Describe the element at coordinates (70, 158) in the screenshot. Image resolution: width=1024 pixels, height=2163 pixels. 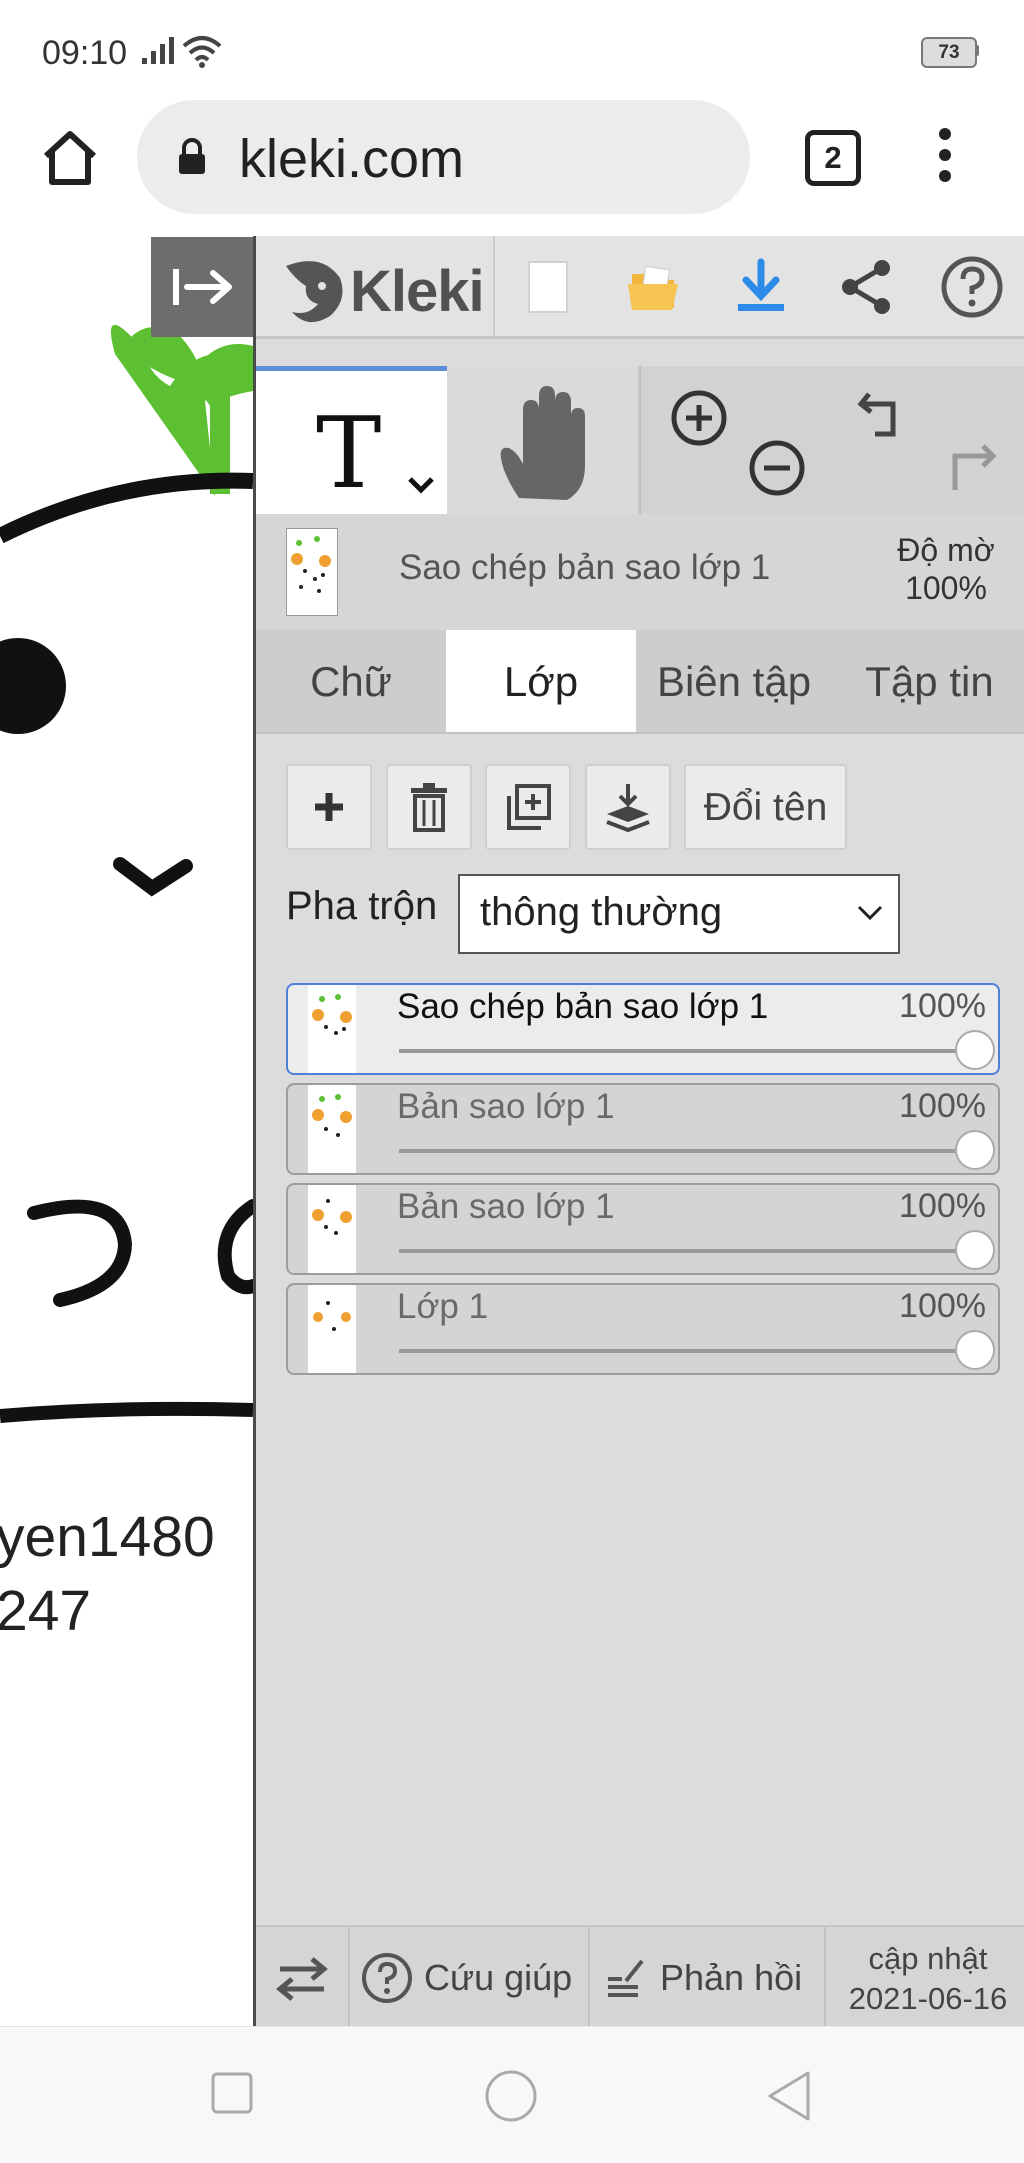
I see `home-icon` at that location.